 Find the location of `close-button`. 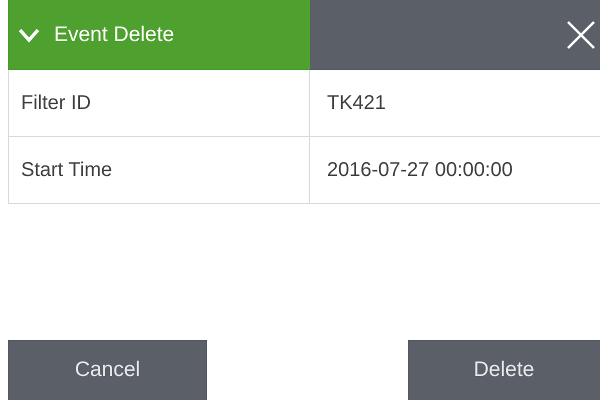

close-button is located at coordinates (581, 35).